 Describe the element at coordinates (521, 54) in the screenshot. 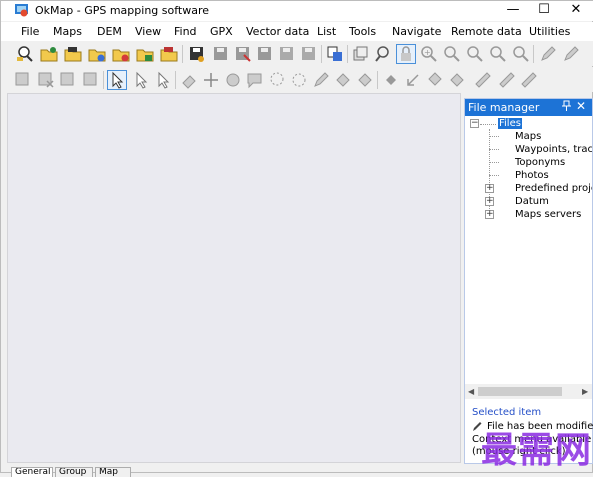

I see `zoom-1-icon` at that location.